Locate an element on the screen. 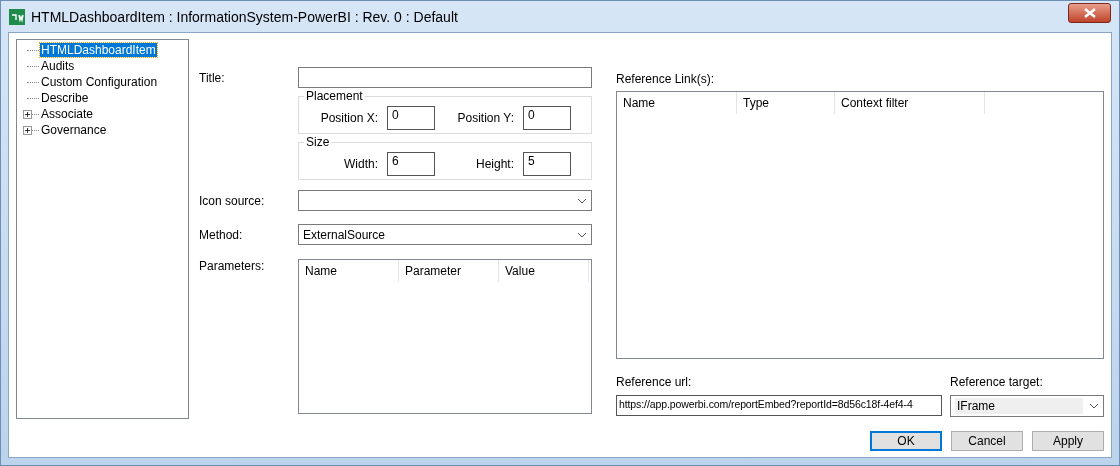 The width and height of the screenshot is (1120, 466). column-header: Type is located at coordinates (786, 103).